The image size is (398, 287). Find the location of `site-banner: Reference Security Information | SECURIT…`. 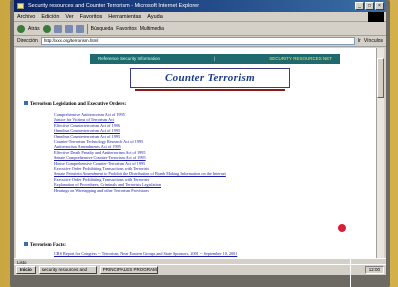

site-banner: Reference Security Information | SECURIT… is located at coordinates (215, 59).